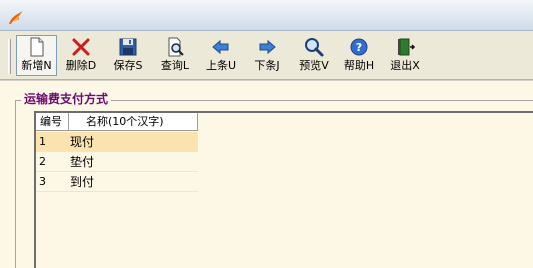 The height and width of the screenshot is (268, 533). What do you see at coordinates (66, 99) in the screenshot?
I see `group-title: 运输费支付方式` at bounding box center [66, 99].